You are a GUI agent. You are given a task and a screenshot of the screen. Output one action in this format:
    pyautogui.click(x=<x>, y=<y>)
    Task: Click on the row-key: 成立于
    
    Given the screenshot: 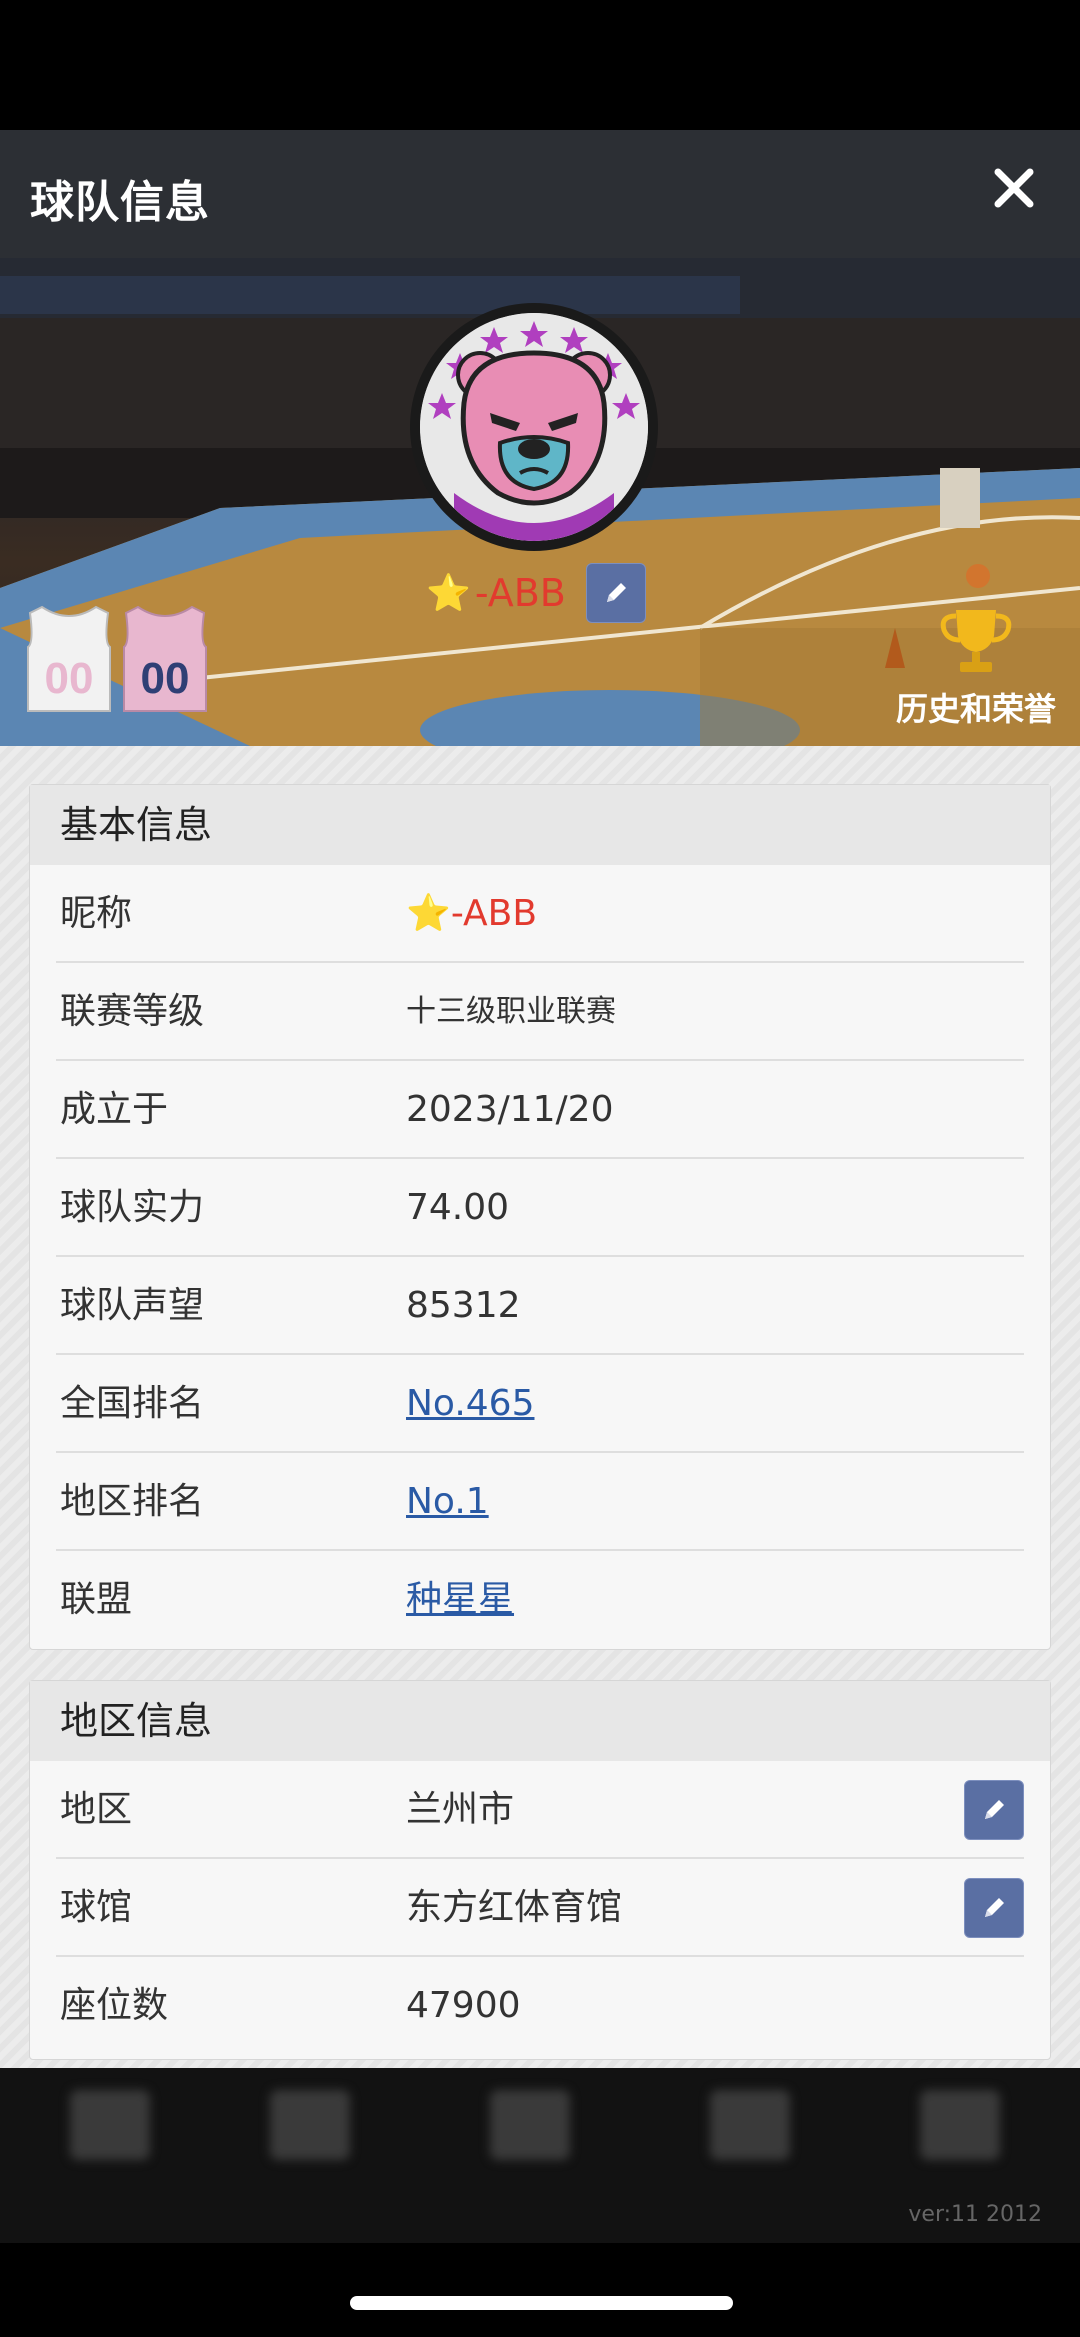 What is the action you would take?
    pyautogui.click(x=114, y=1109)
    